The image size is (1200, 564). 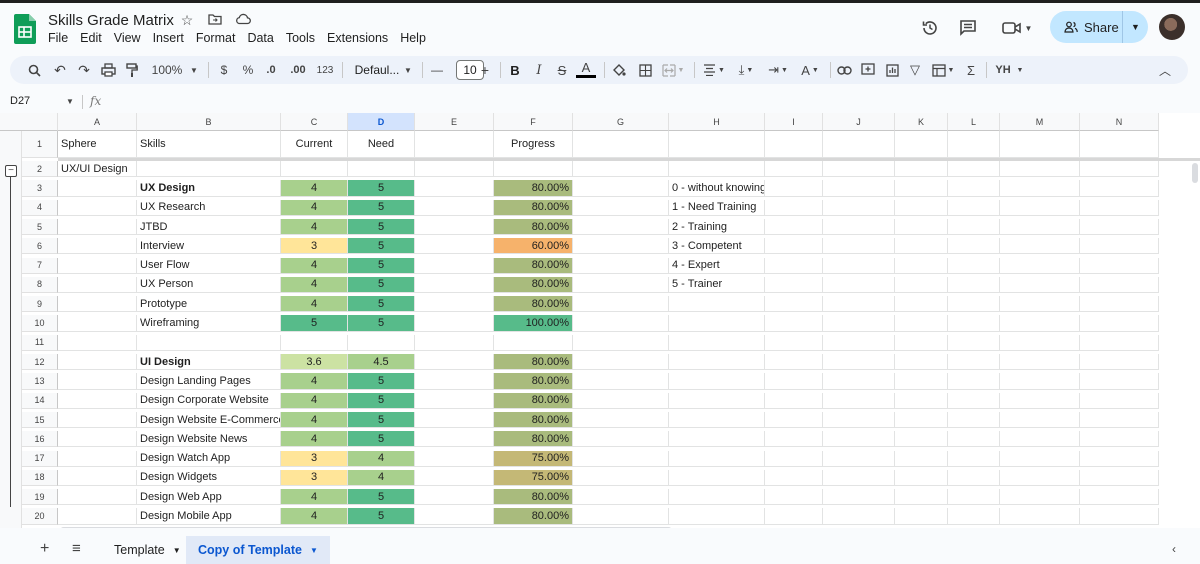 I want to click on cell-h19, so click(x=717, y=497).